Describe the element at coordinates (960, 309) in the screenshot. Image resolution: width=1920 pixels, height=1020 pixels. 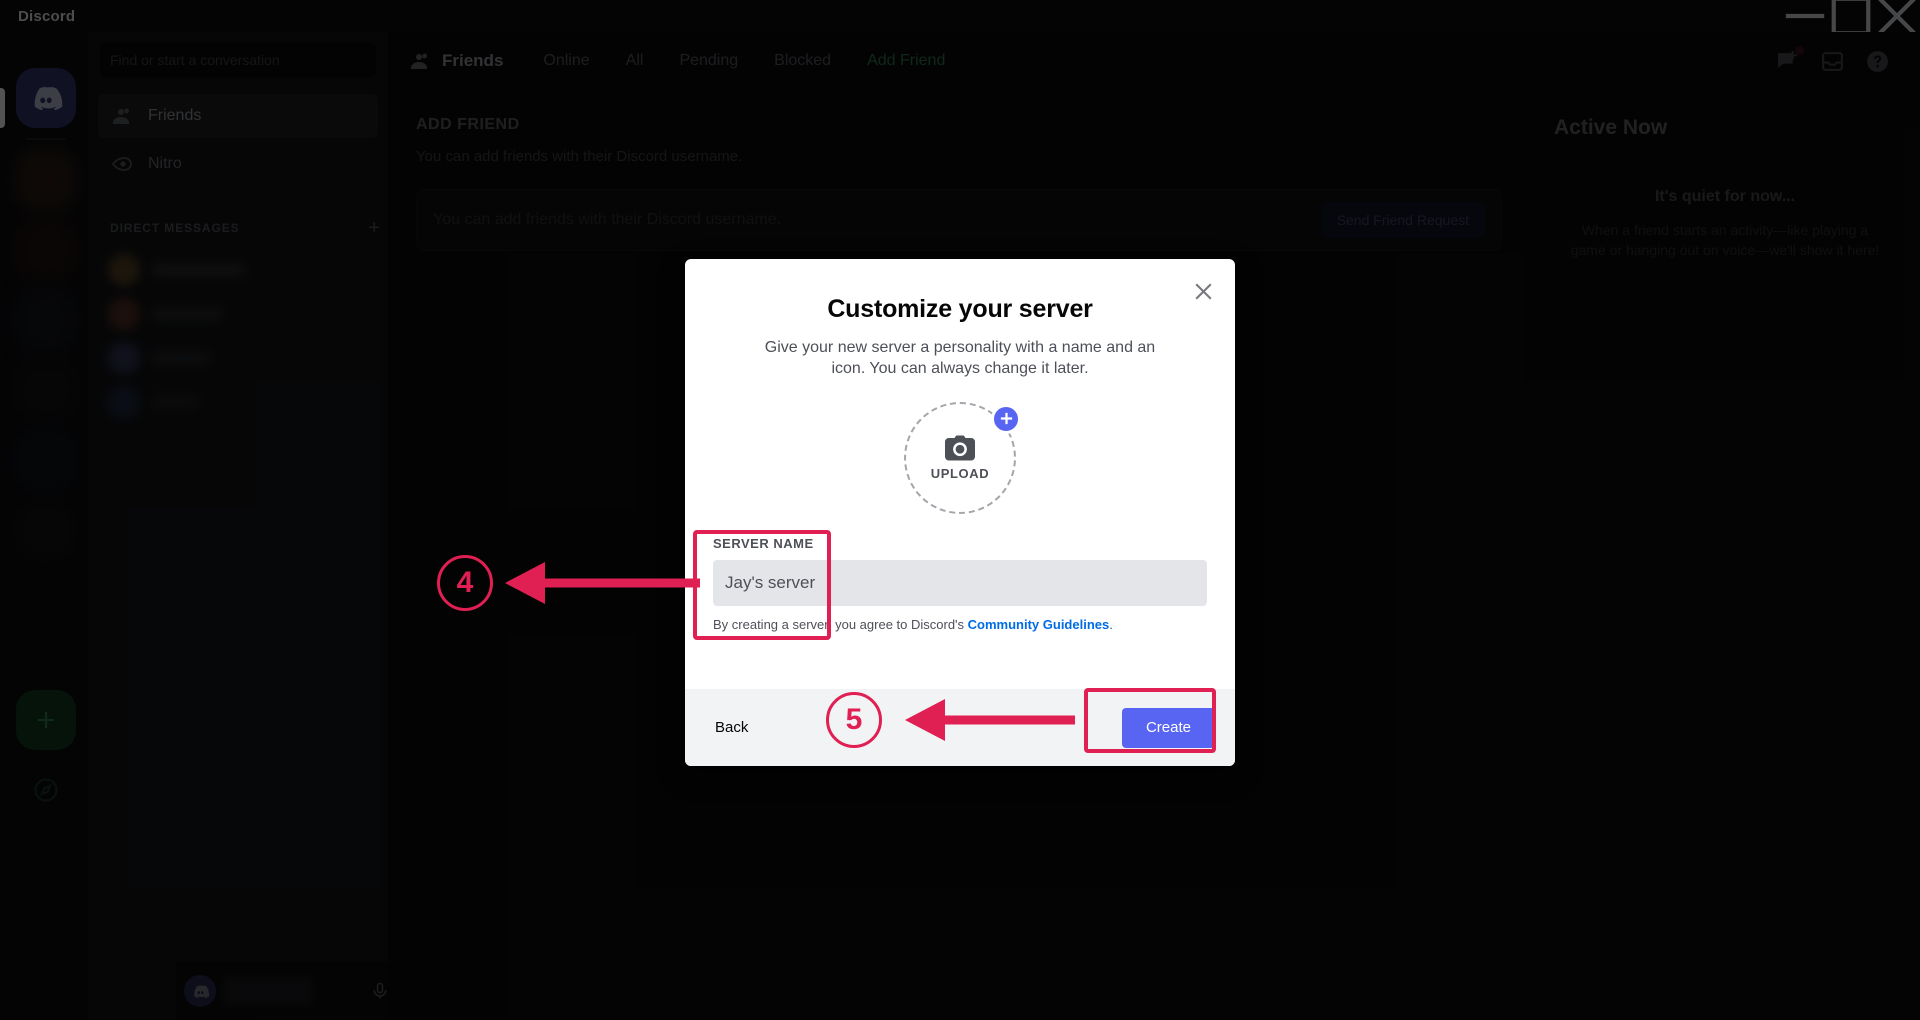
I see `dialog-title: Customize your server` at that location.